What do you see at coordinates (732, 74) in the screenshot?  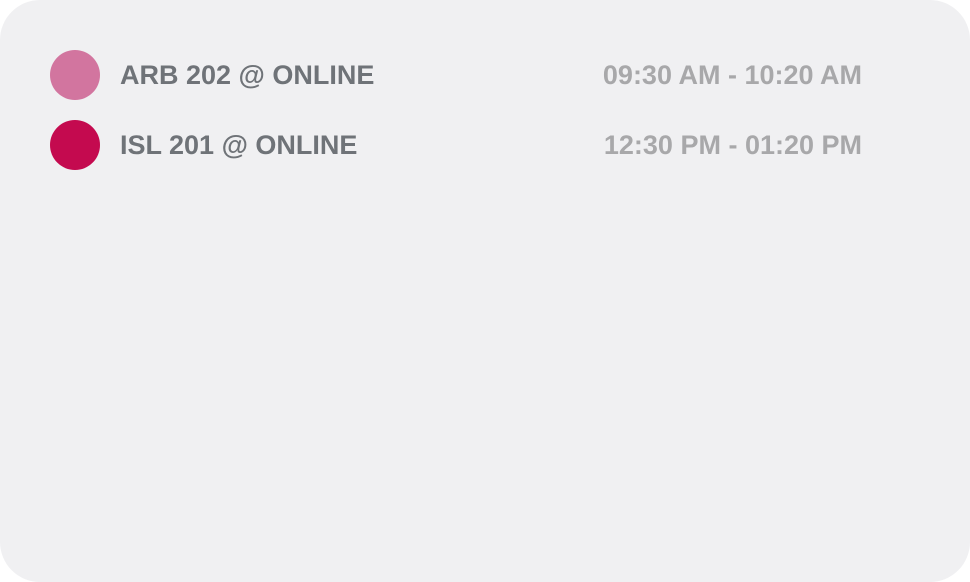 I see `event-time: 09:30 AM - 10:20 AM` at bounding box center [732, 74].